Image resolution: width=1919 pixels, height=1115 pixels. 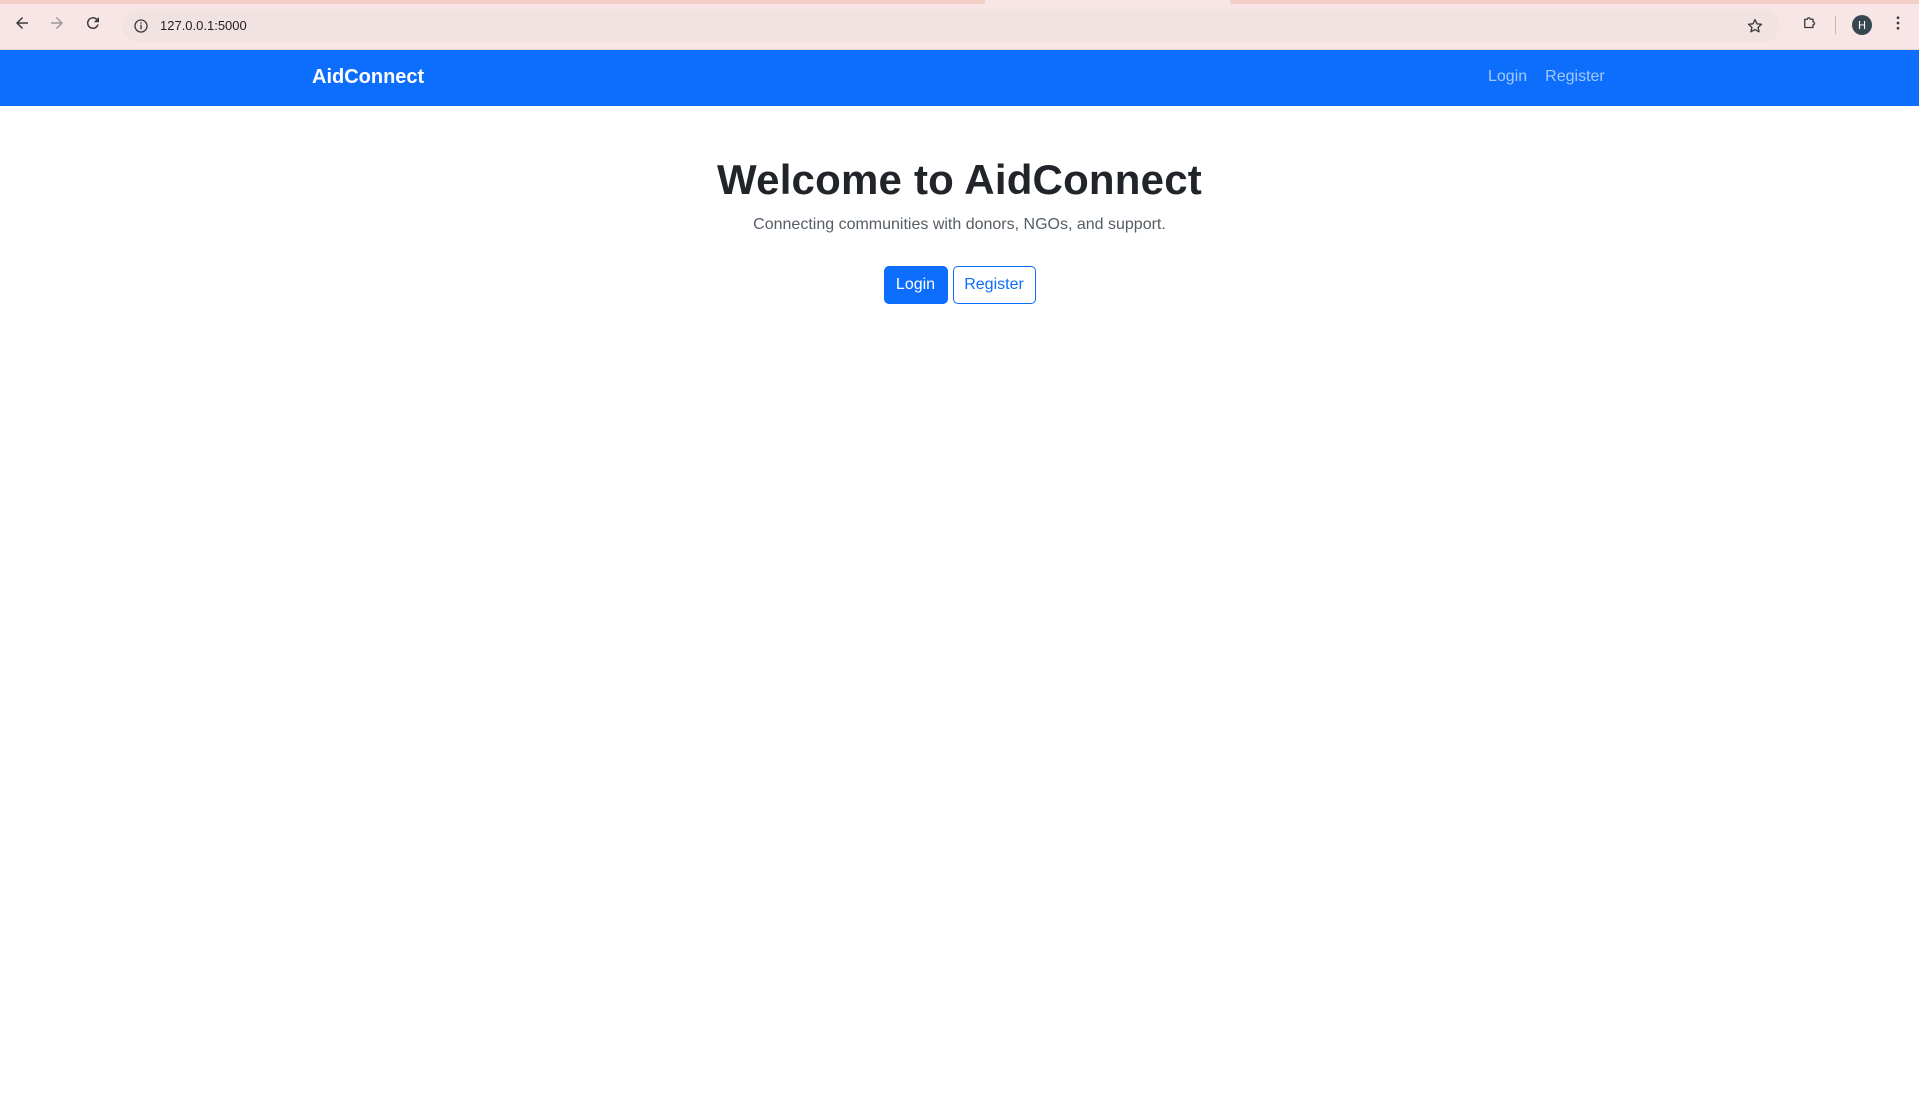 What do you see at coordinates (959, 179) in the screenshot?
I see `page-title: Welcome to AidConnect` at bounding box center [959, 179].